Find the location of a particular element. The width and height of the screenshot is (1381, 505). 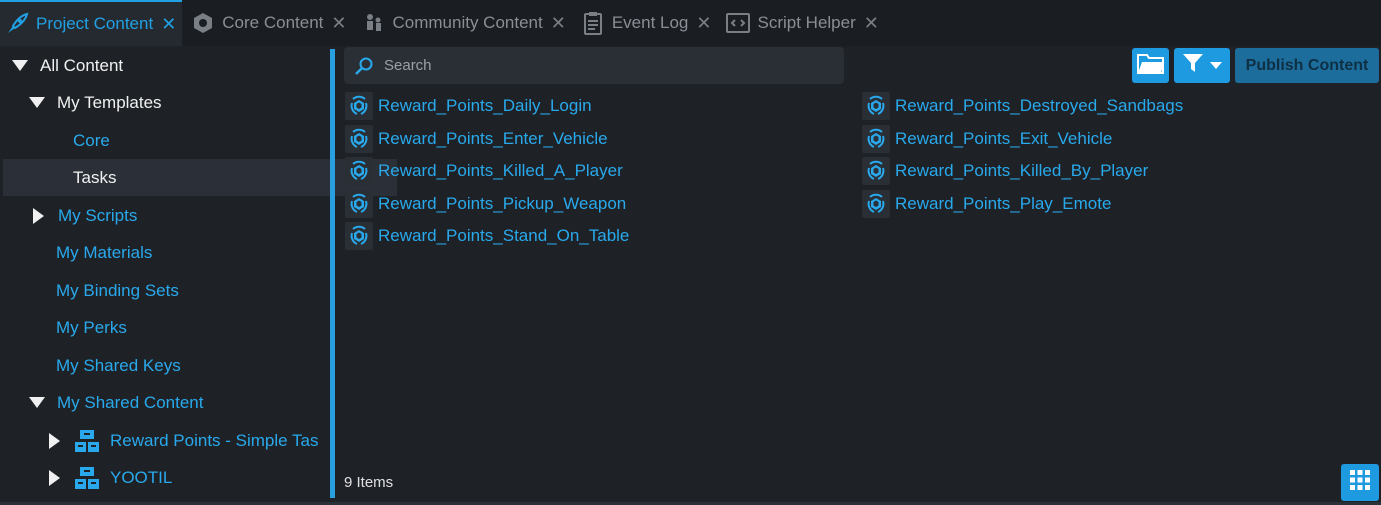

tree-label: My Materials is located at coordinates (104, 252).